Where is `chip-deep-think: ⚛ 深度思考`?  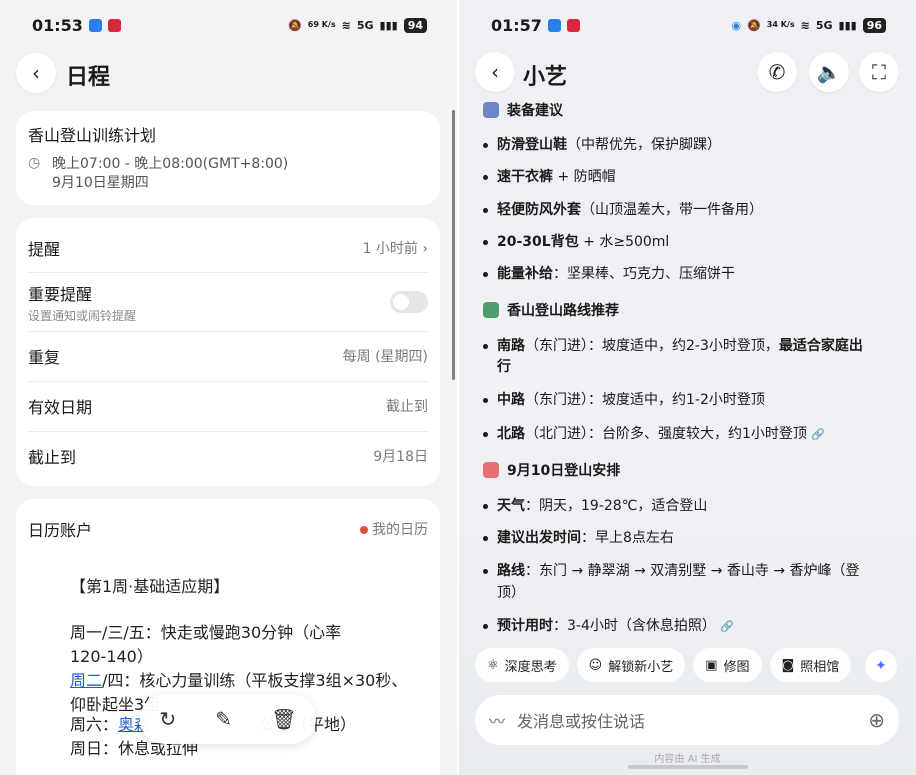 chip-deep-think: ⚛ 深度思考 is located at coordinates (522, 665).